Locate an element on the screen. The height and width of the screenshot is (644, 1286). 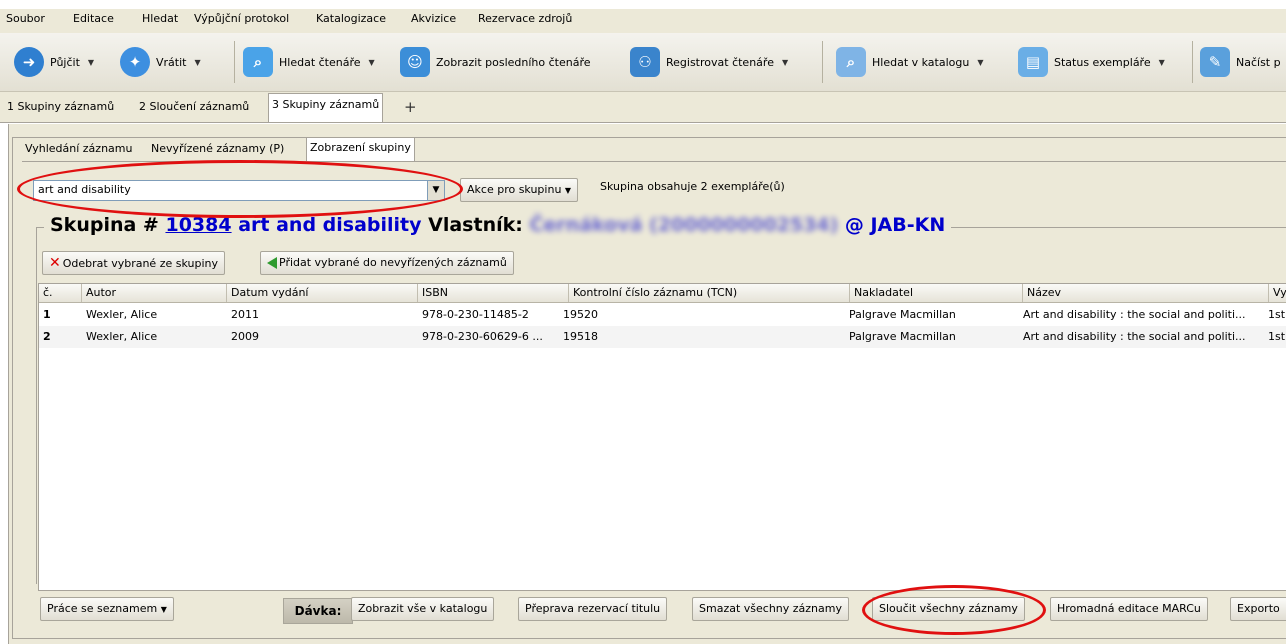
tab-nevyrizene-zaznamy: Nevyřízené záznamy (P) is located at coordinates (217, 149).